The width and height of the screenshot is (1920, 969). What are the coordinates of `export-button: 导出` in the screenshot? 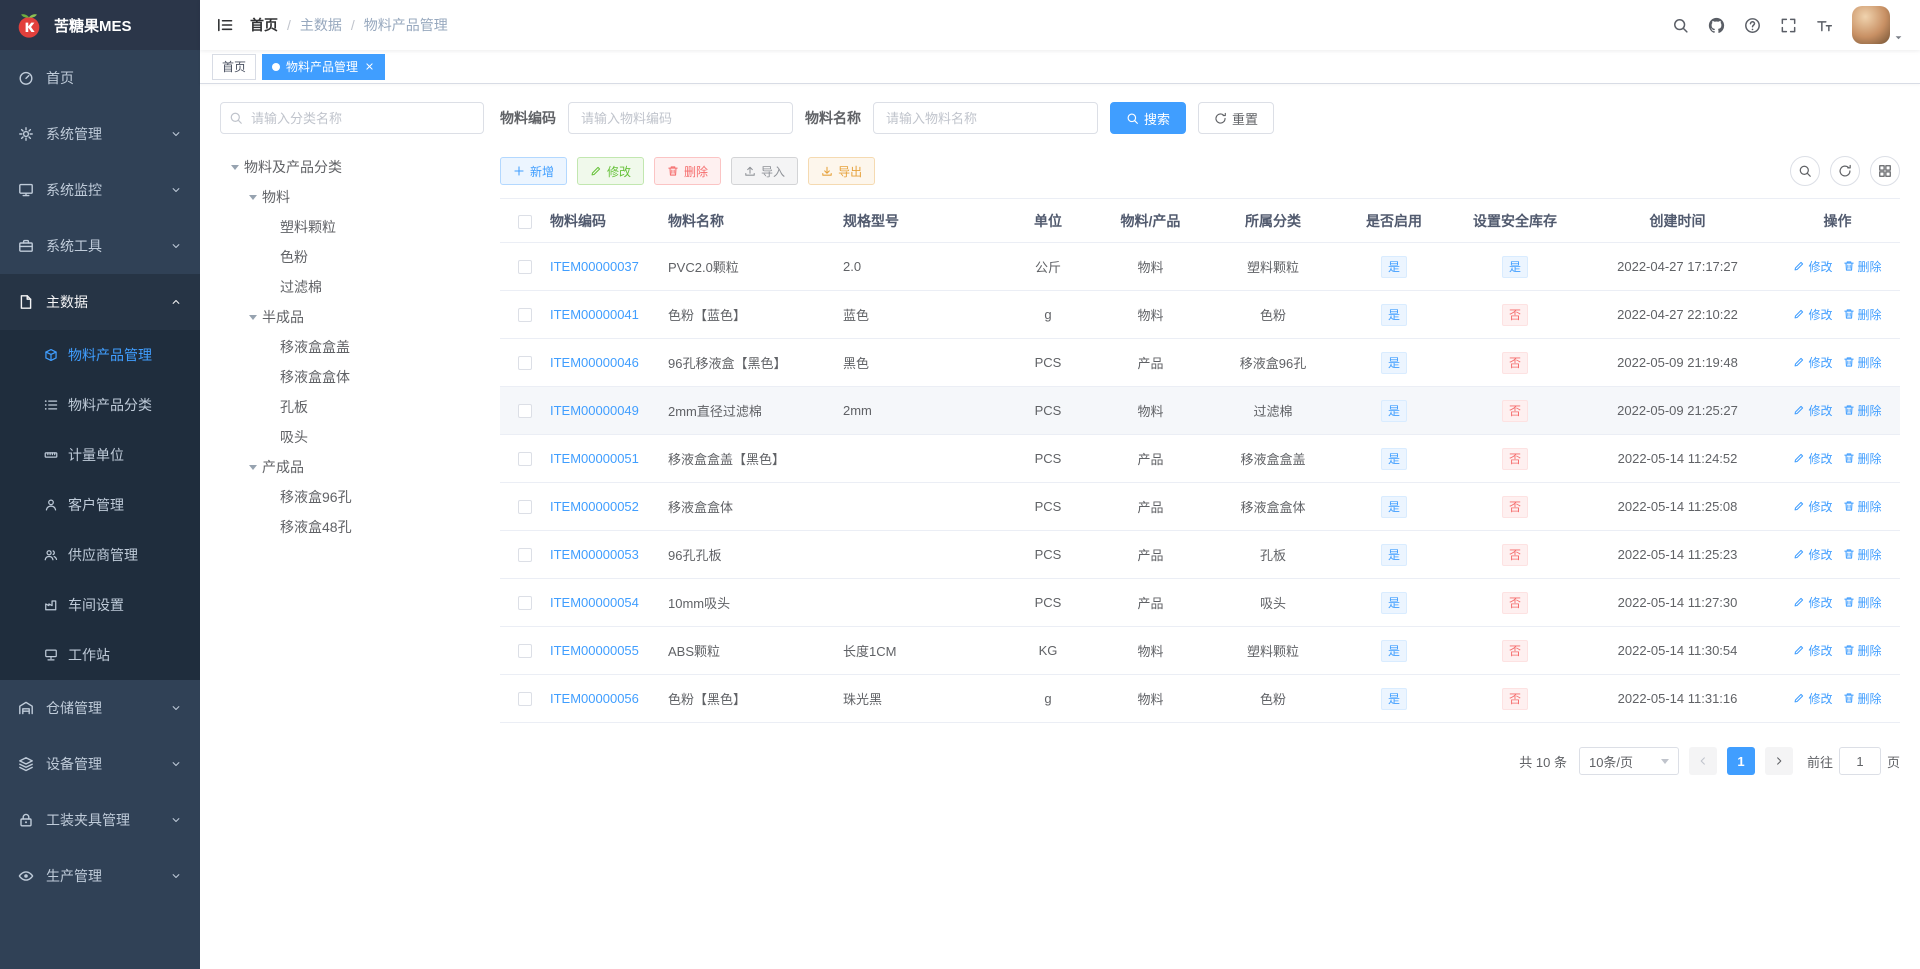 It's located at (842, 171).